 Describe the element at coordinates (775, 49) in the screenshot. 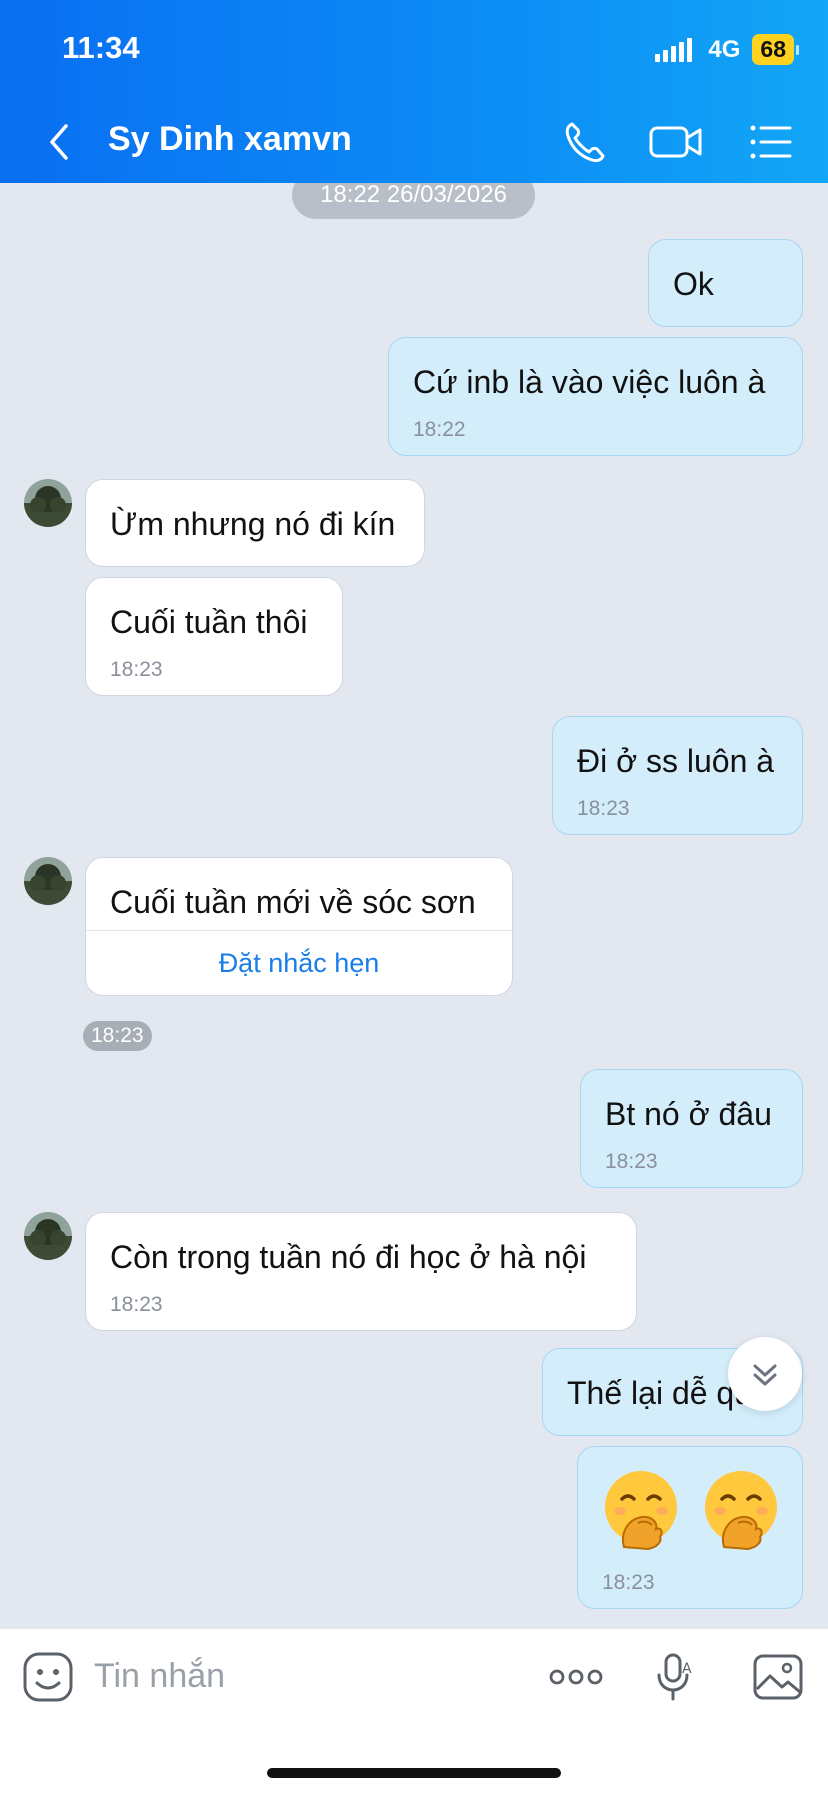

I see `battery-level: 68` at that location.